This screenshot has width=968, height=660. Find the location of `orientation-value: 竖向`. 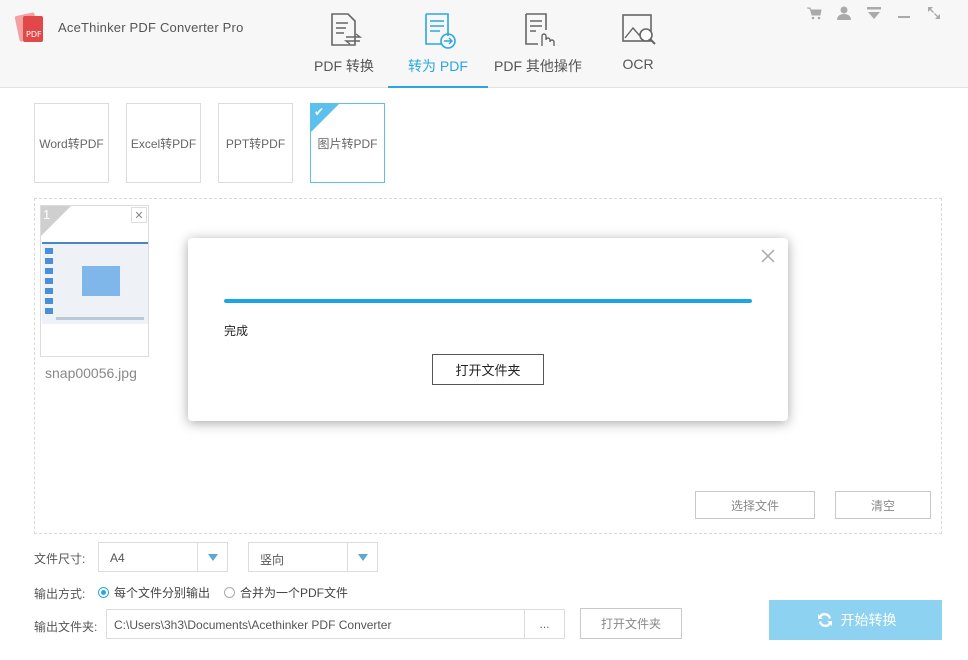

orientation-value: 竖向 is located at coordinates (272, 560).